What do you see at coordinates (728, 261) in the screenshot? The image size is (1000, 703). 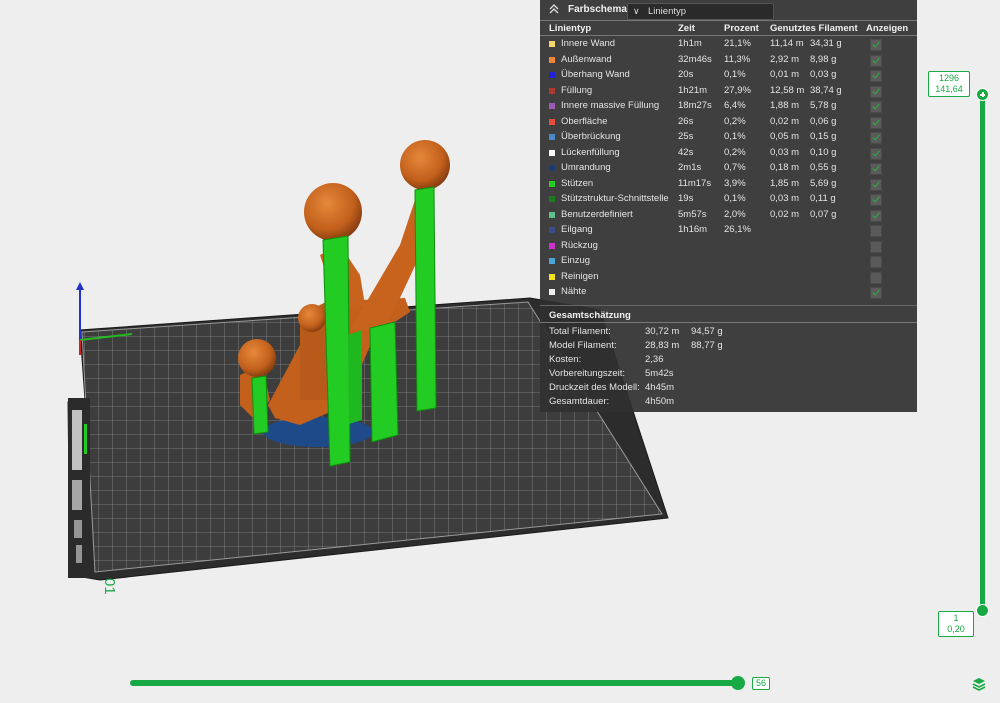 I see `legend-row: Einzug` at bounding box center [728, 261].